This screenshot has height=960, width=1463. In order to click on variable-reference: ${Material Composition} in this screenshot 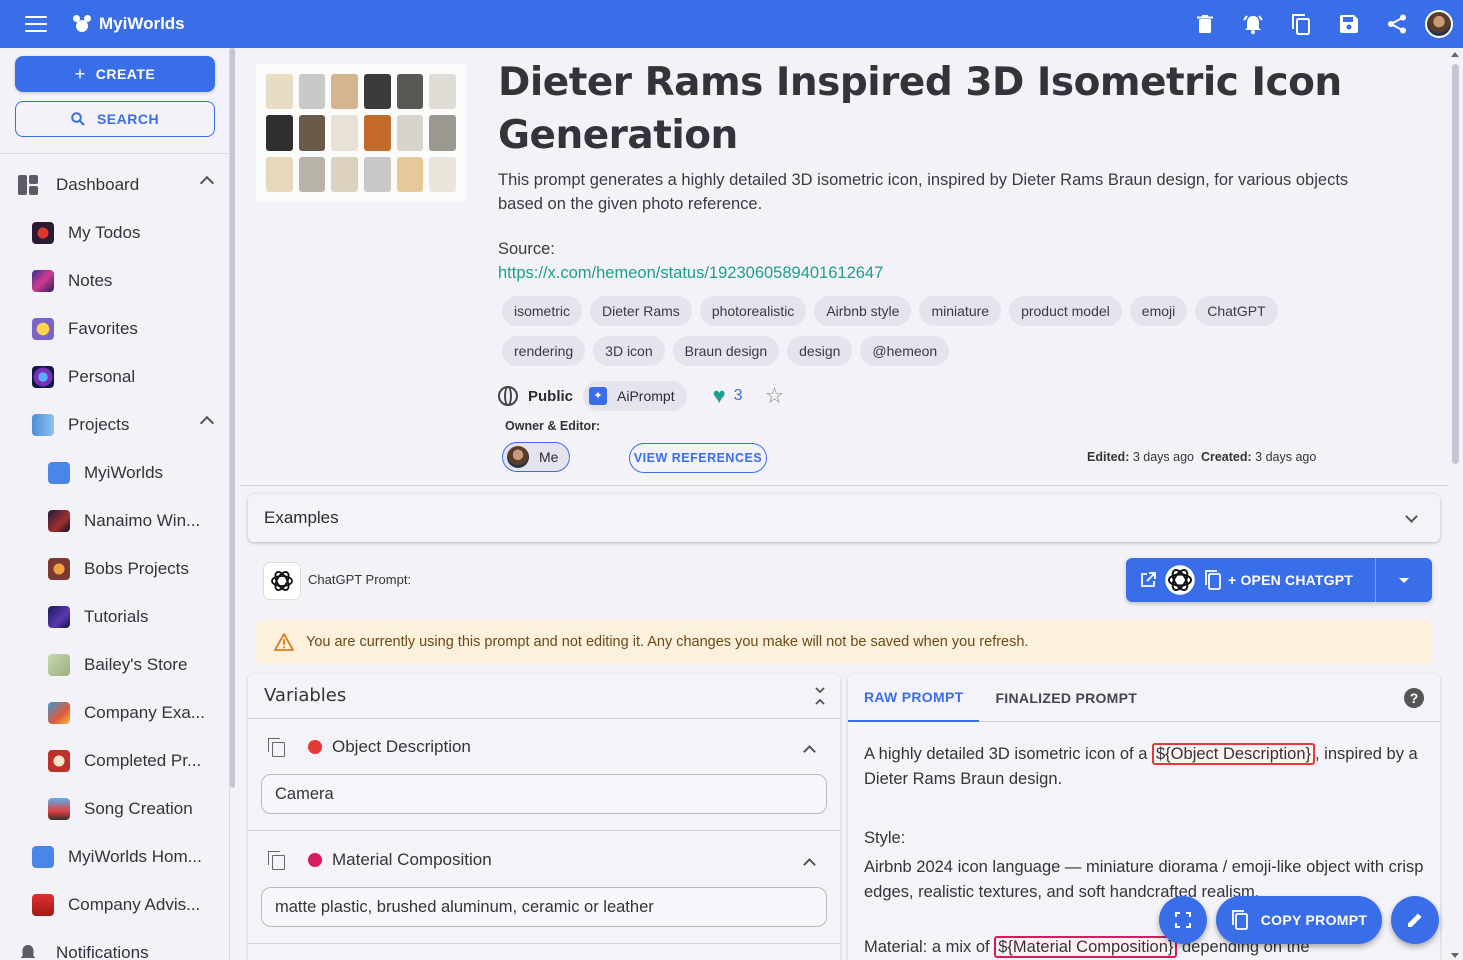, I will do `click(1086, 947)`.